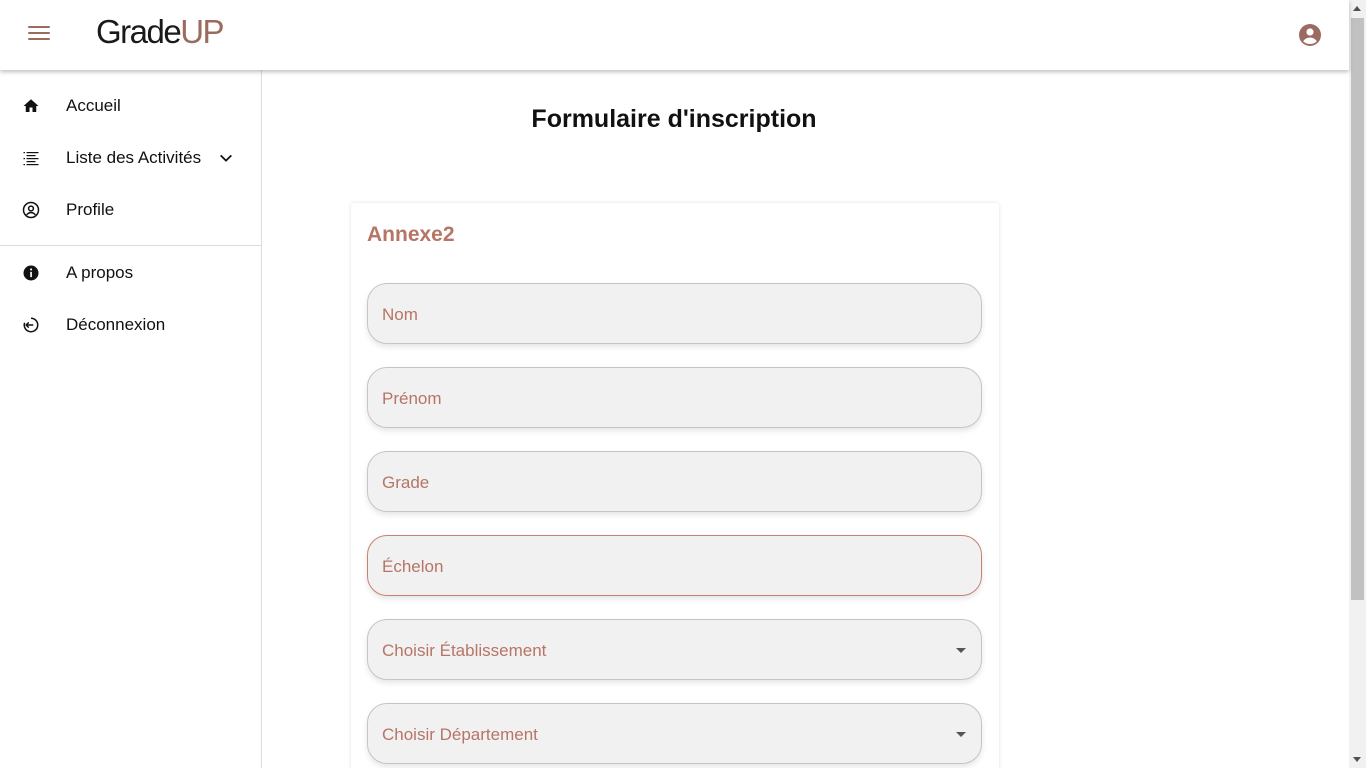  Describe the element at coordinates (674, 397) in the screenshot. I see `prenom-field: Prénom` at that location.